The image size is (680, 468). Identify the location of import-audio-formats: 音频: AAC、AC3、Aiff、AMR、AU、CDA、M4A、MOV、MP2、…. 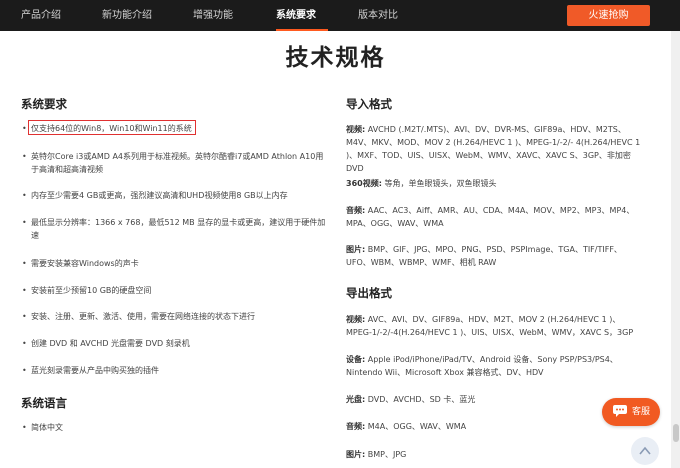
(496, 217).